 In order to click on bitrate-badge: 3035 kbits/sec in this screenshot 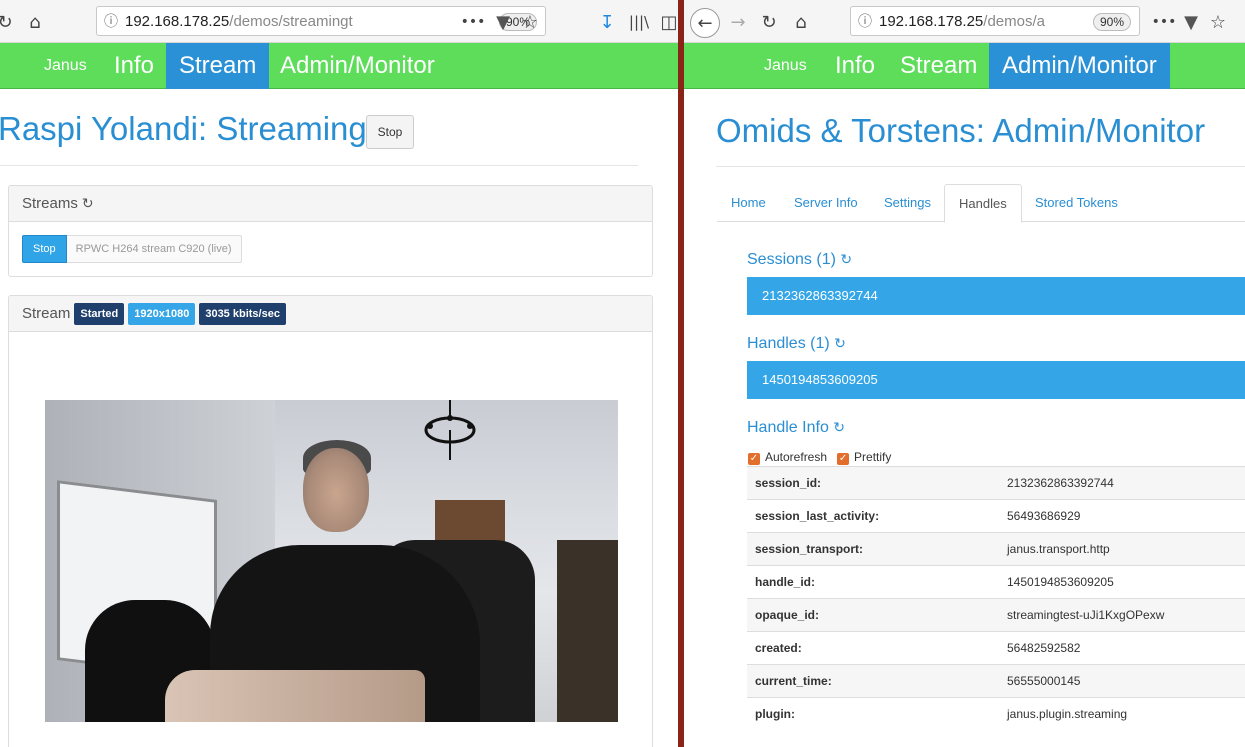, I will do `click(242, 313)`.